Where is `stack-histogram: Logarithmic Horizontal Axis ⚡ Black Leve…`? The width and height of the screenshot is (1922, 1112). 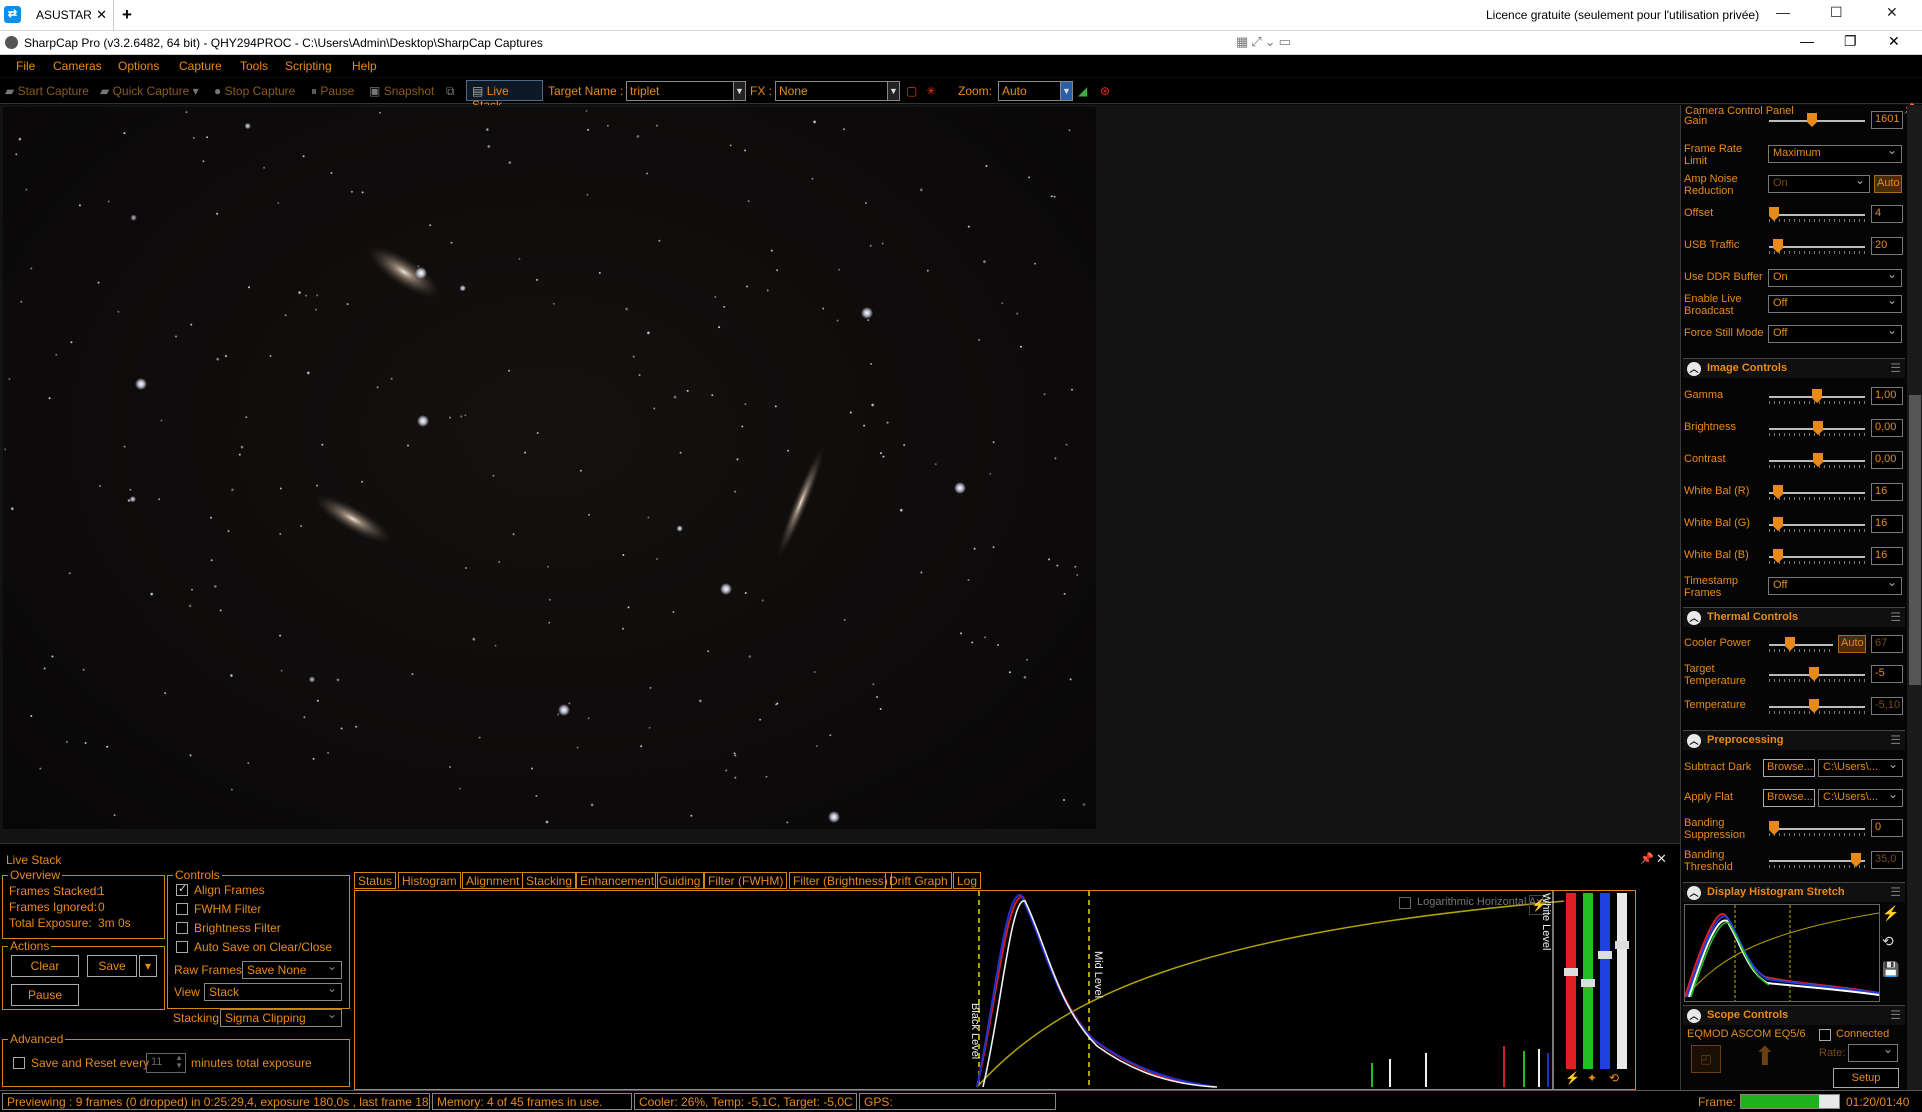
stack-histogram: Logarithmic Horizontal Axis ⚡ Black Leve… is located at coordinates (995, 990).